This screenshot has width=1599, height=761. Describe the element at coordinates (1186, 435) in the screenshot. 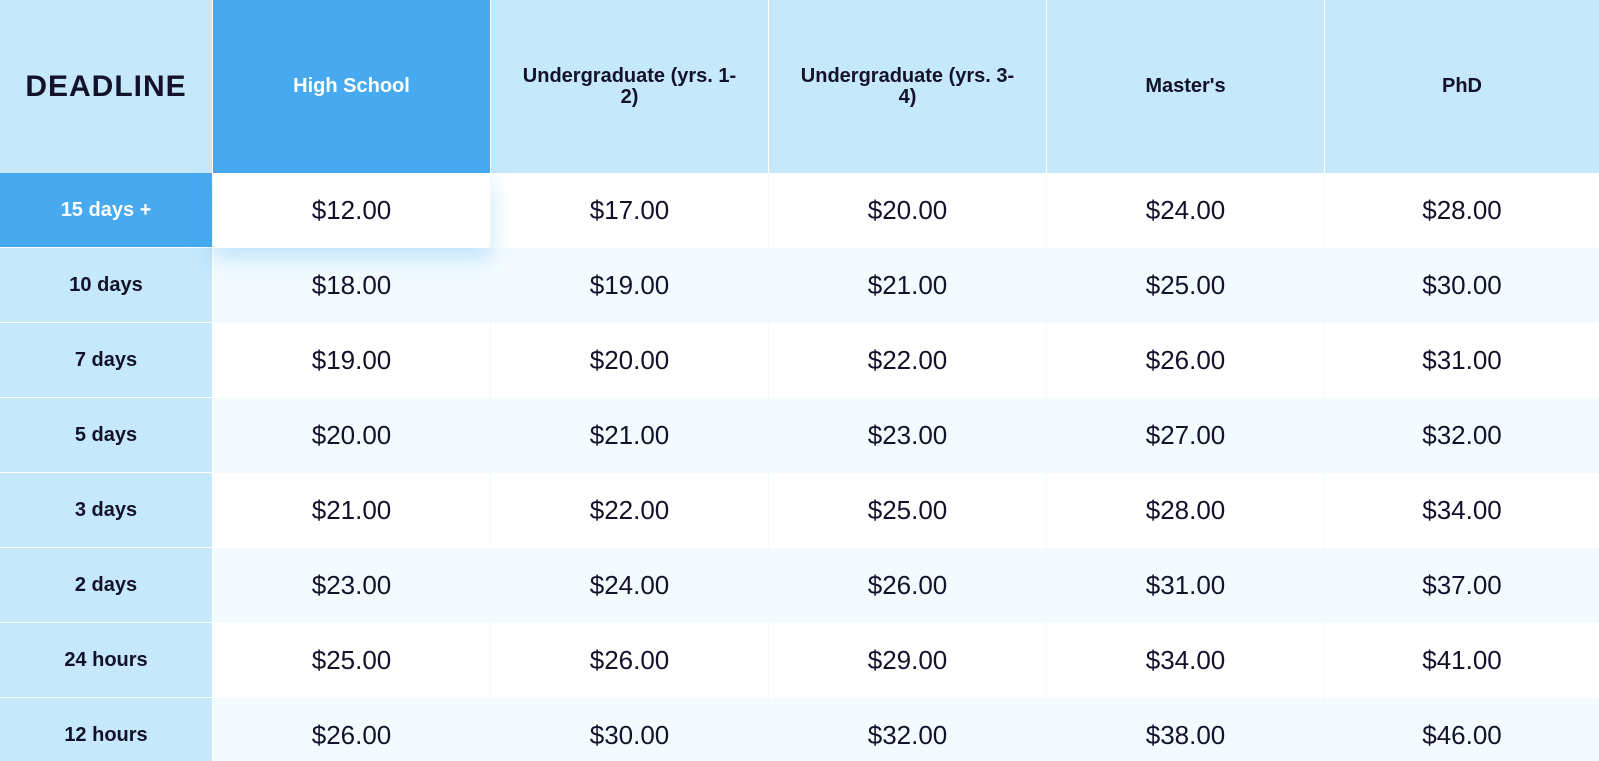

I see `price-cell: $27.00` at that location.